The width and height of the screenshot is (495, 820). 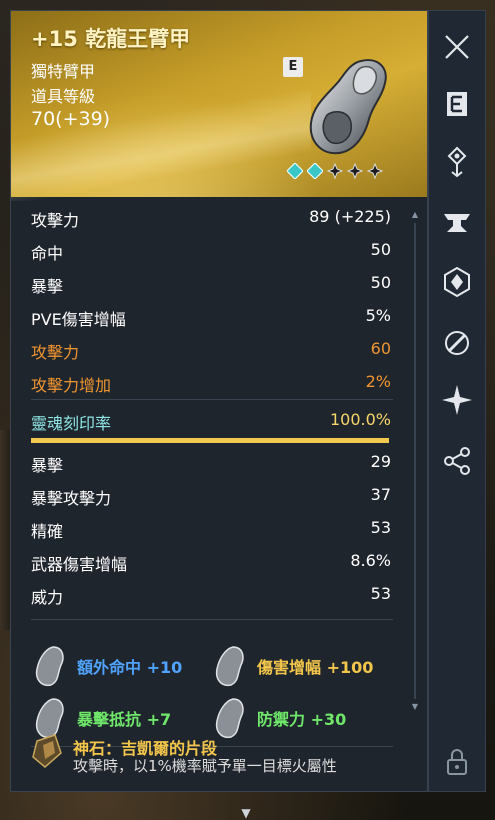 What do you see at coordinates (71, 498) in the screenshot?
I see `stat-label: 暴擊攻擊力` at bounding box center [71, 498].